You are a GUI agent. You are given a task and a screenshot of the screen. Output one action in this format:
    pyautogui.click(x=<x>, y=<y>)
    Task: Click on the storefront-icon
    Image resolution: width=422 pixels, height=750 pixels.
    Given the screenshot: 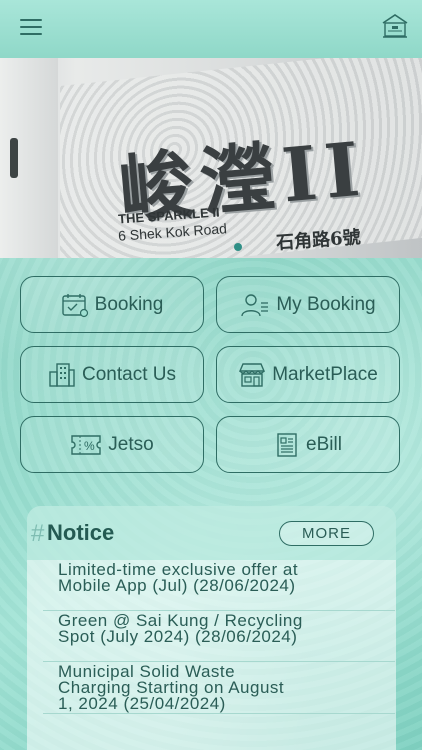 What is the action you would take?
    pyautogui.click(x=252, y=374)
    